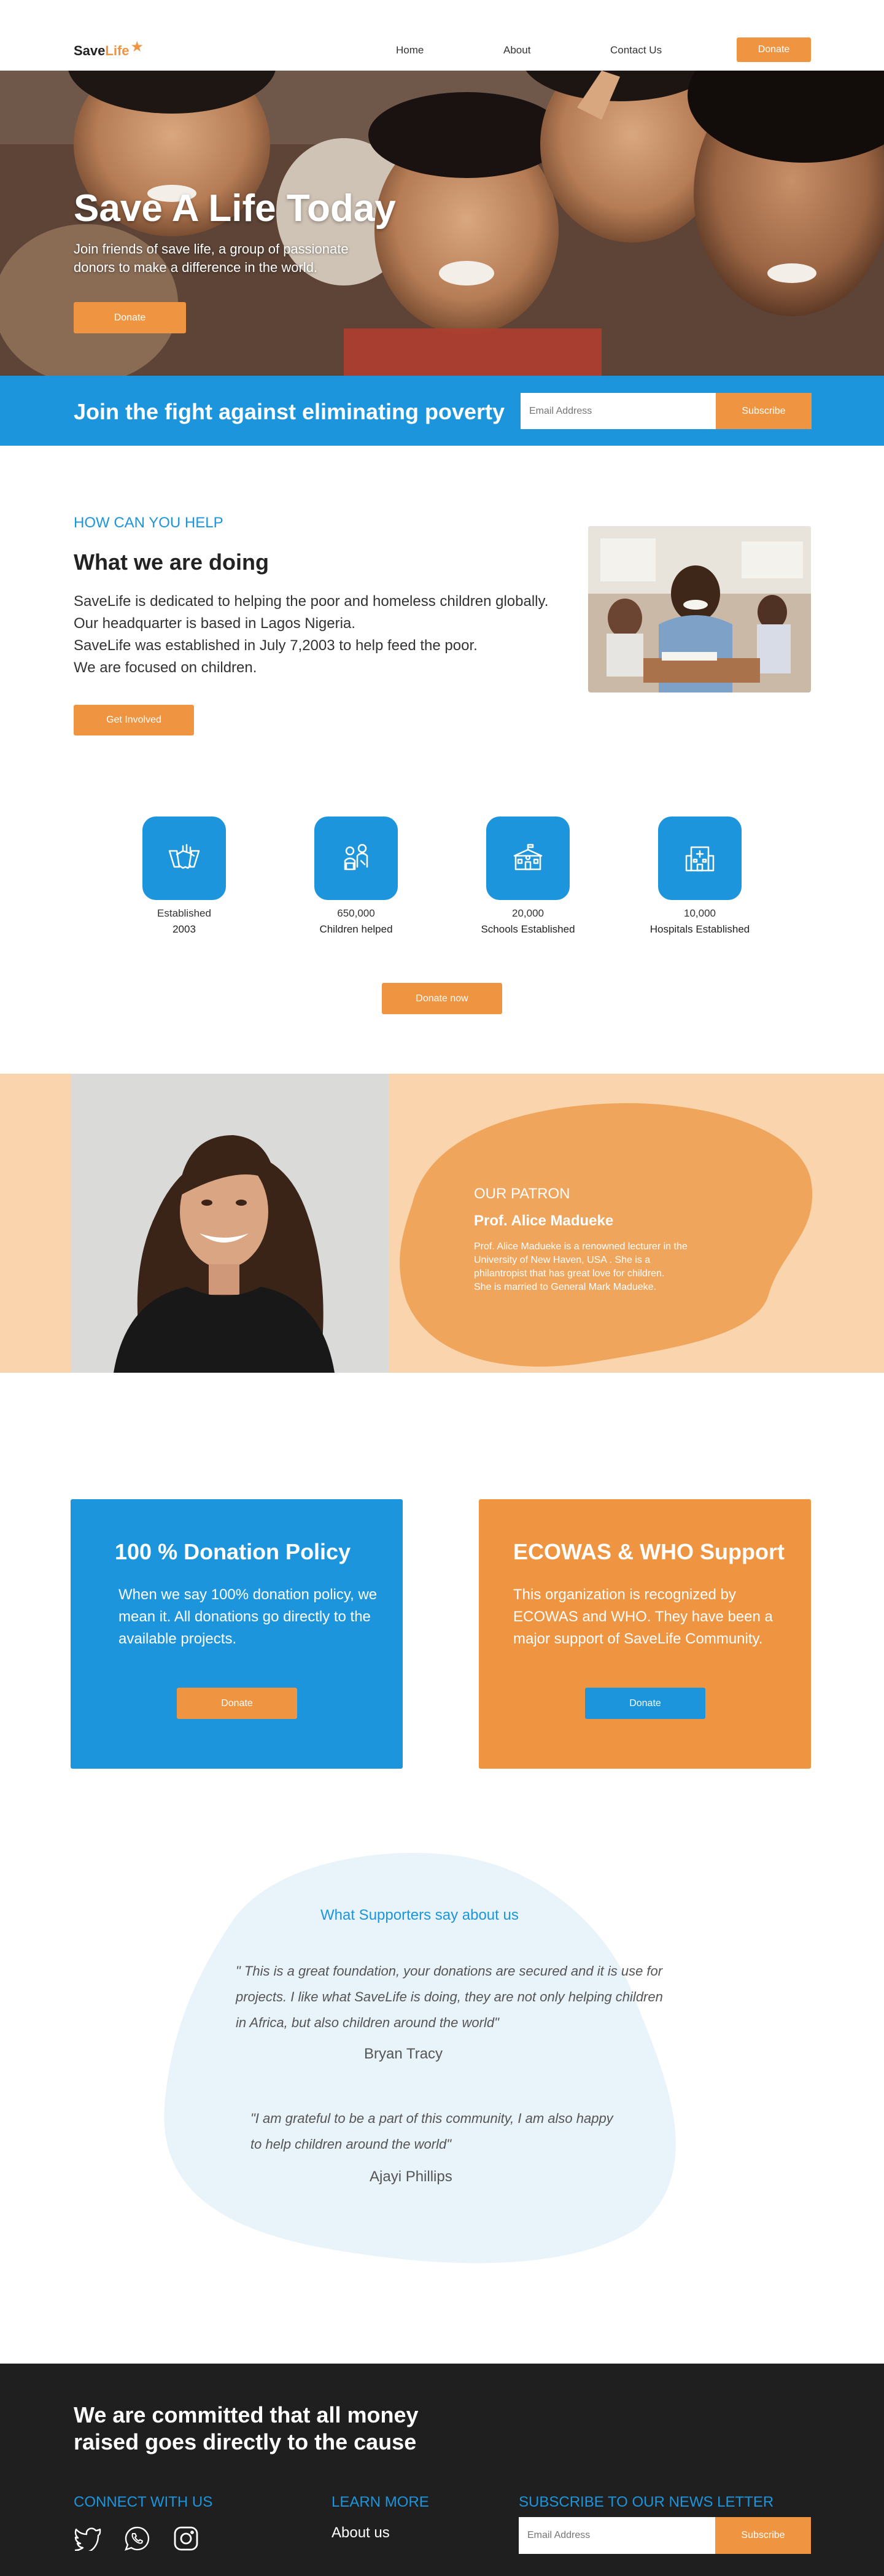  Describe the element at coordinates (528, 858) in the screenshot. I see `school-icon` at that location.